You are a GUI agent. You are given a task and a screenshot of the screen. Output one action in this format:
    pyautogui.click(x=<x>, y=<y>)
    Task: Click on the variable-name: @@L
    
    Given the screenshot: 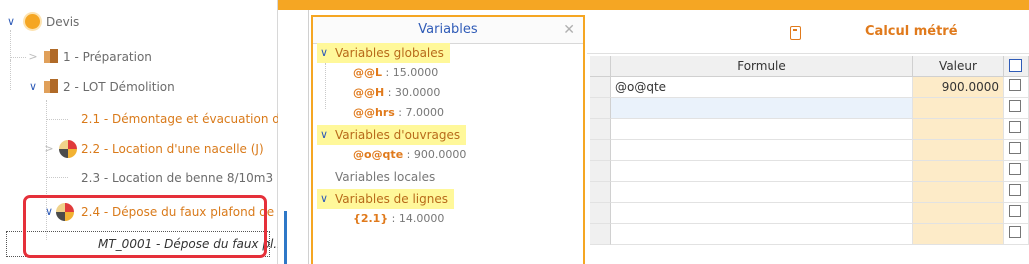 What is the action you would take?
    pyautogui.click(x=368, y=72)
    